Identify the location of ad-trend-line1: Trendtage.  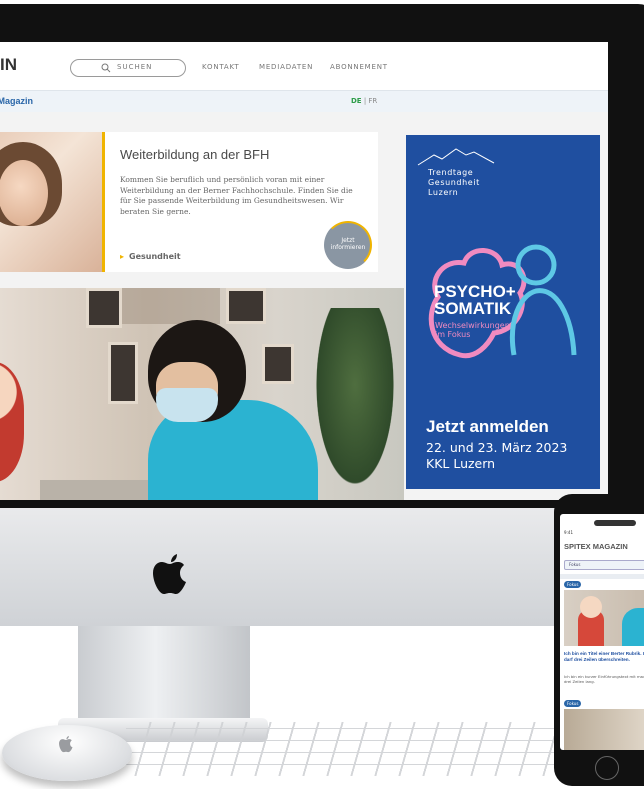
(451, 172).